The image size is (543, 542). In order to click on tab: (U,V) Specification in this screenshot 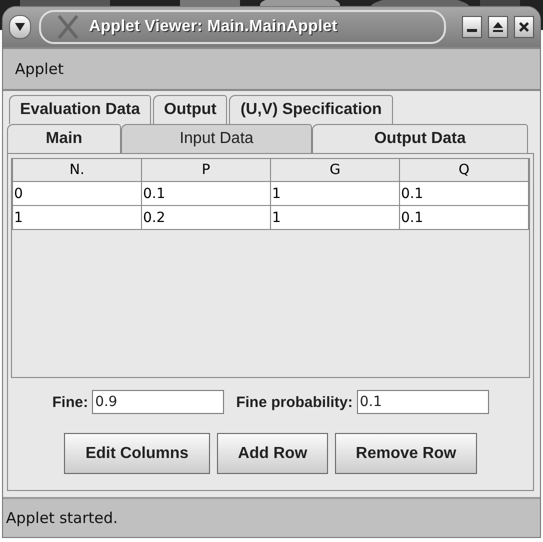, I will do `click(311, 109)`.